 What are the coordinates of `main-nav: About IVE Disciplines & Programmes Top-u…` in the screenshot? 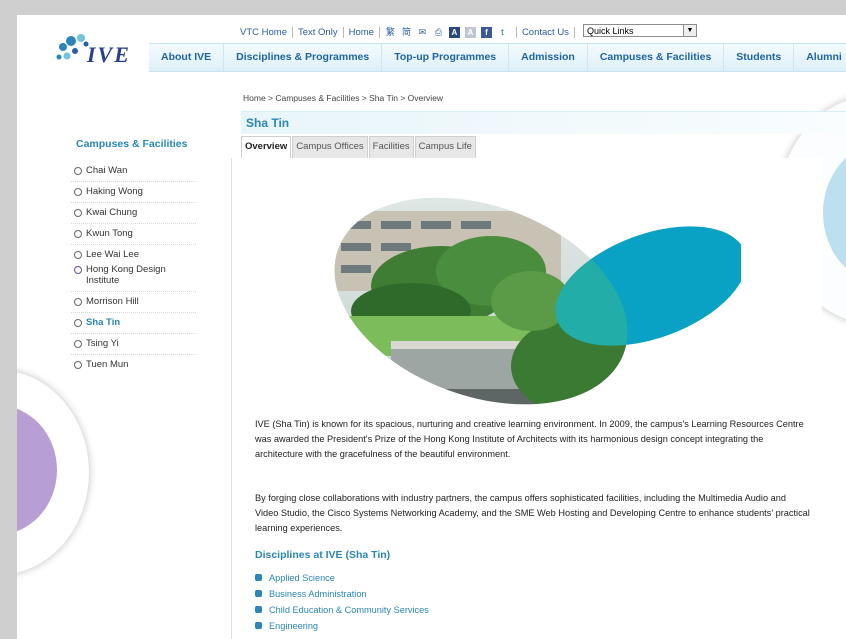 It's located at (497, 57).